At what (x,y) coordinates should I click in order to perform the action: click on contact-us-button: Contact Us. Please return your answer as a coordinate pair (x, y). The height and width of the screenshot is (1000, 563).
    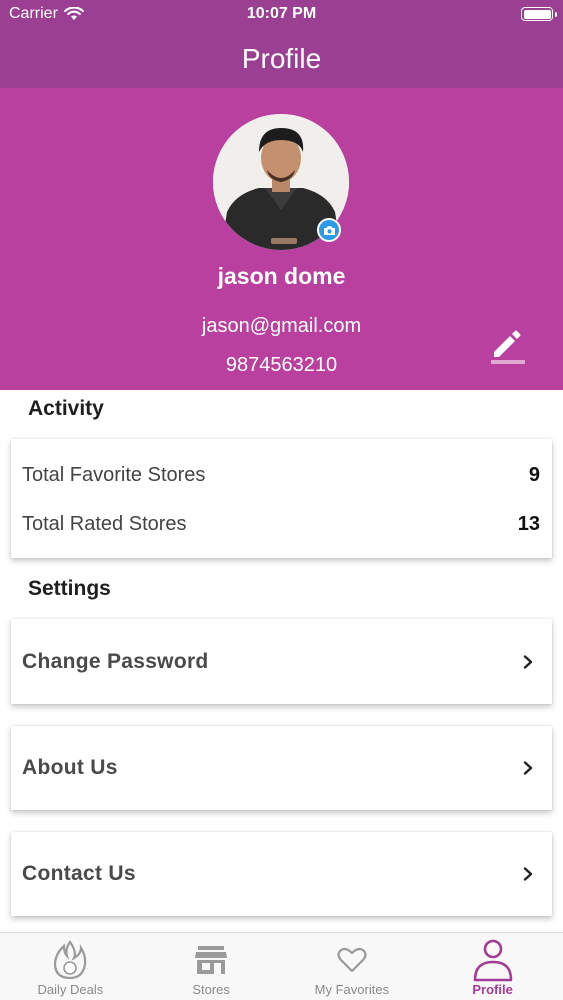
    Looking at the image, I should click on (281, 874).